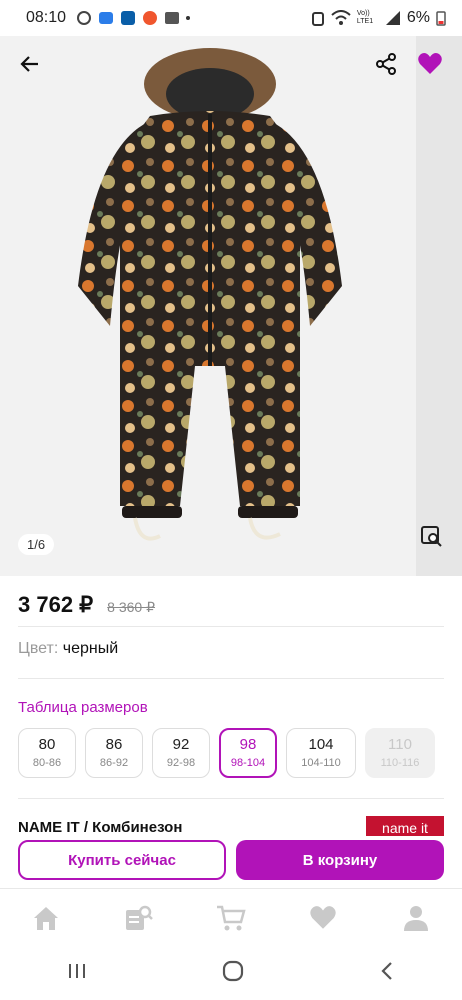 The image size is (462, 1000). What do you see at coordinates (90, 648) in the screenshot?
I see `color-value: черный` at bounding box center [90, 648].